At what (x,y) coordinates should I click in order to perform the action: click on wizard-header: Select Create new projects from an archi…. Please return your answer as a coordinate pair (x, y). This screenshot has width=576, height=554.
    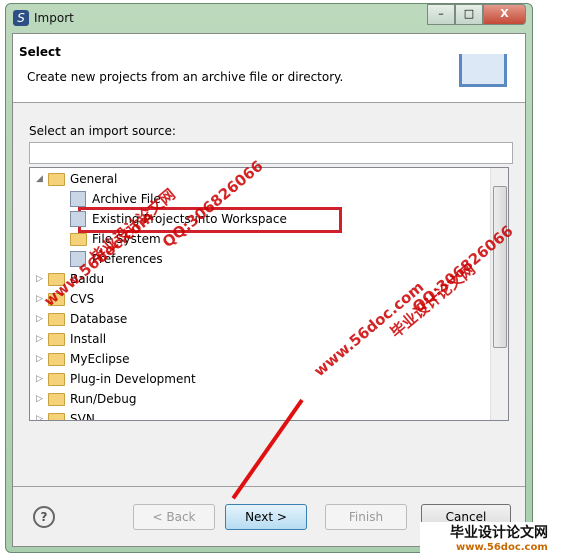
    Looking at the image, I should click on (269, 68).